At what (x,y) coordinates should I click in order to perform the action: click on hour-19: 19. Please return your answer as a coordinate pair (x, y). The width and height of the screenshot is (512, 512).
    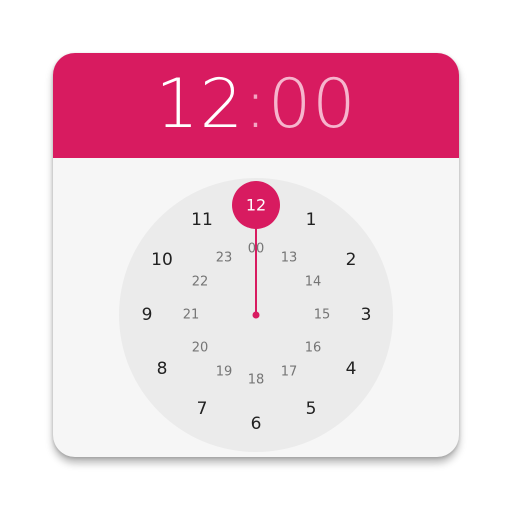
    Looking at the image, I should click on (224, 372).